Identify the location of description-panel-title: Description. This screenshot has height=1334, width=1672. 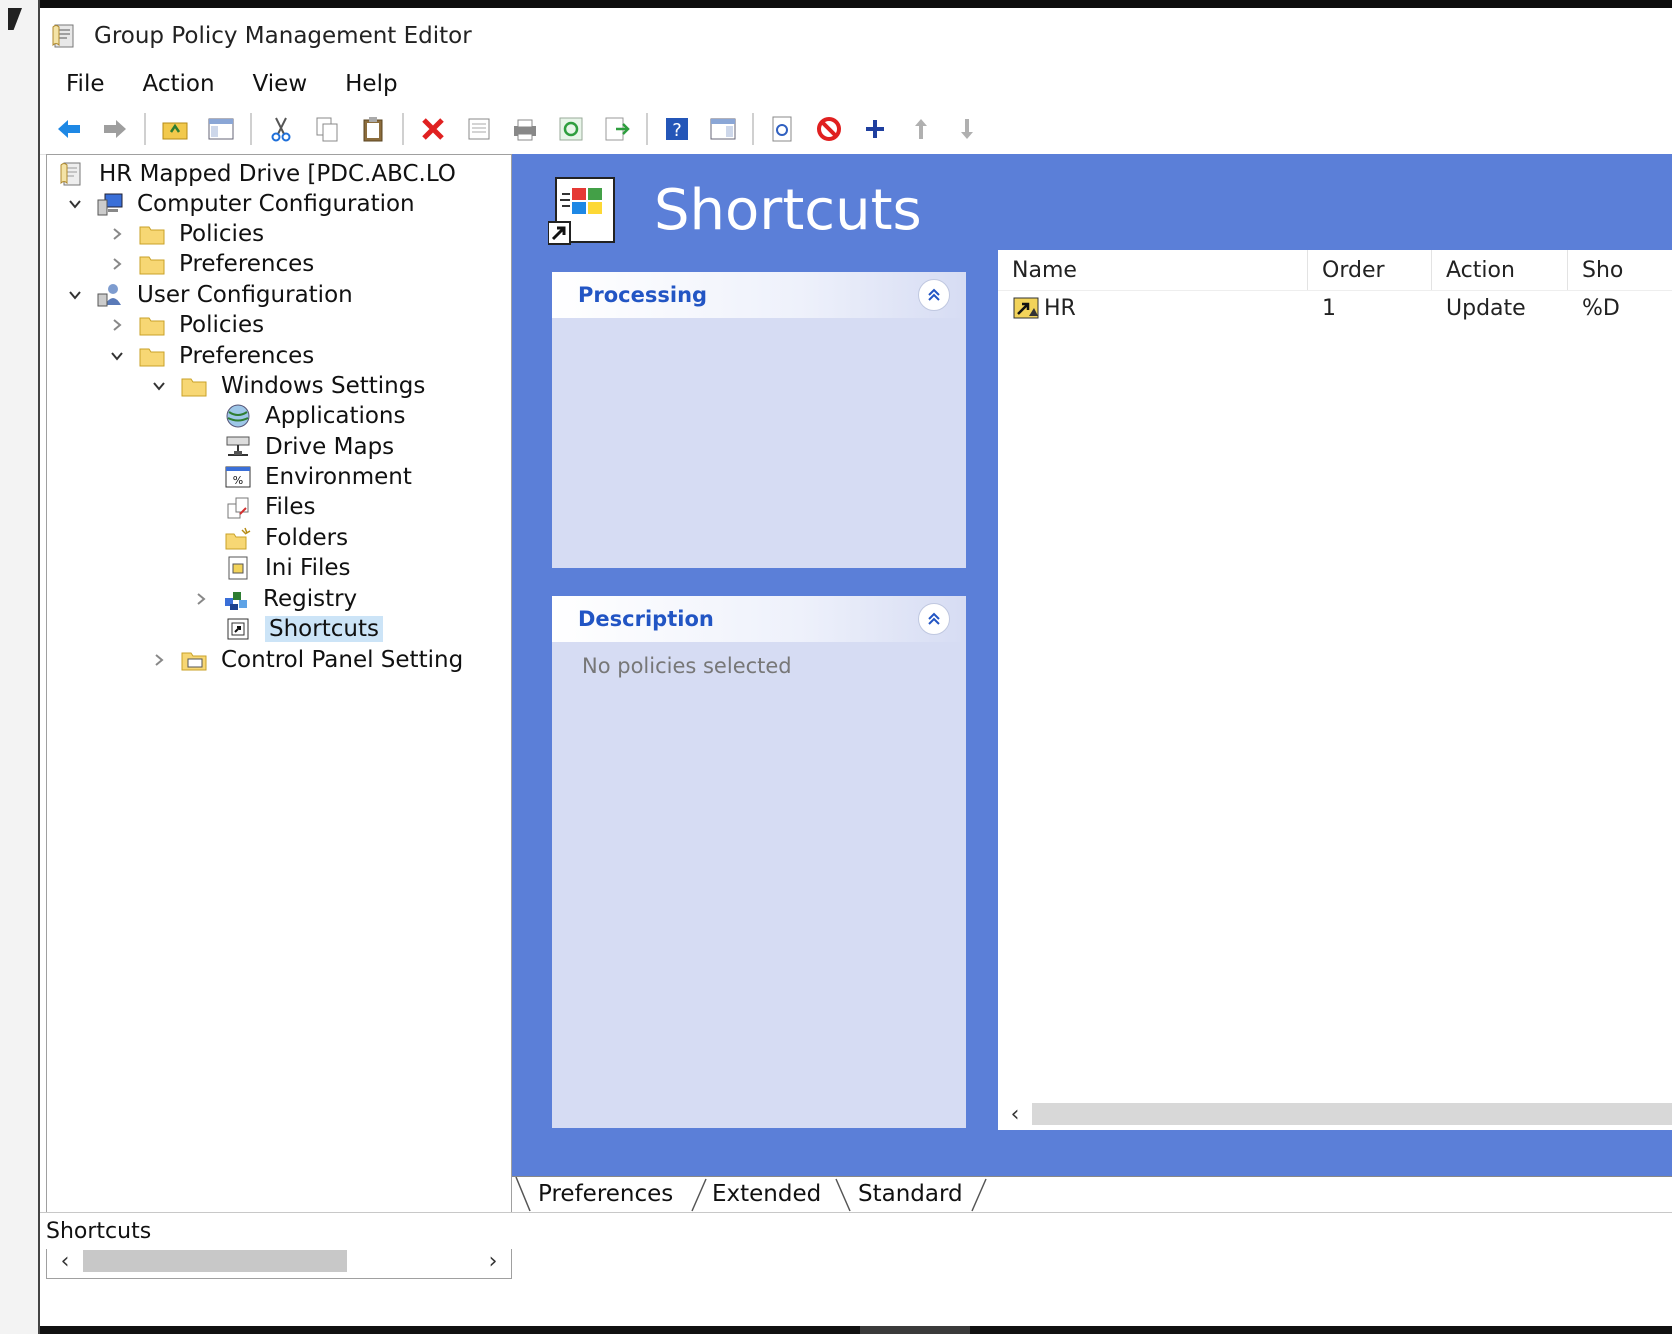
(646, 619).